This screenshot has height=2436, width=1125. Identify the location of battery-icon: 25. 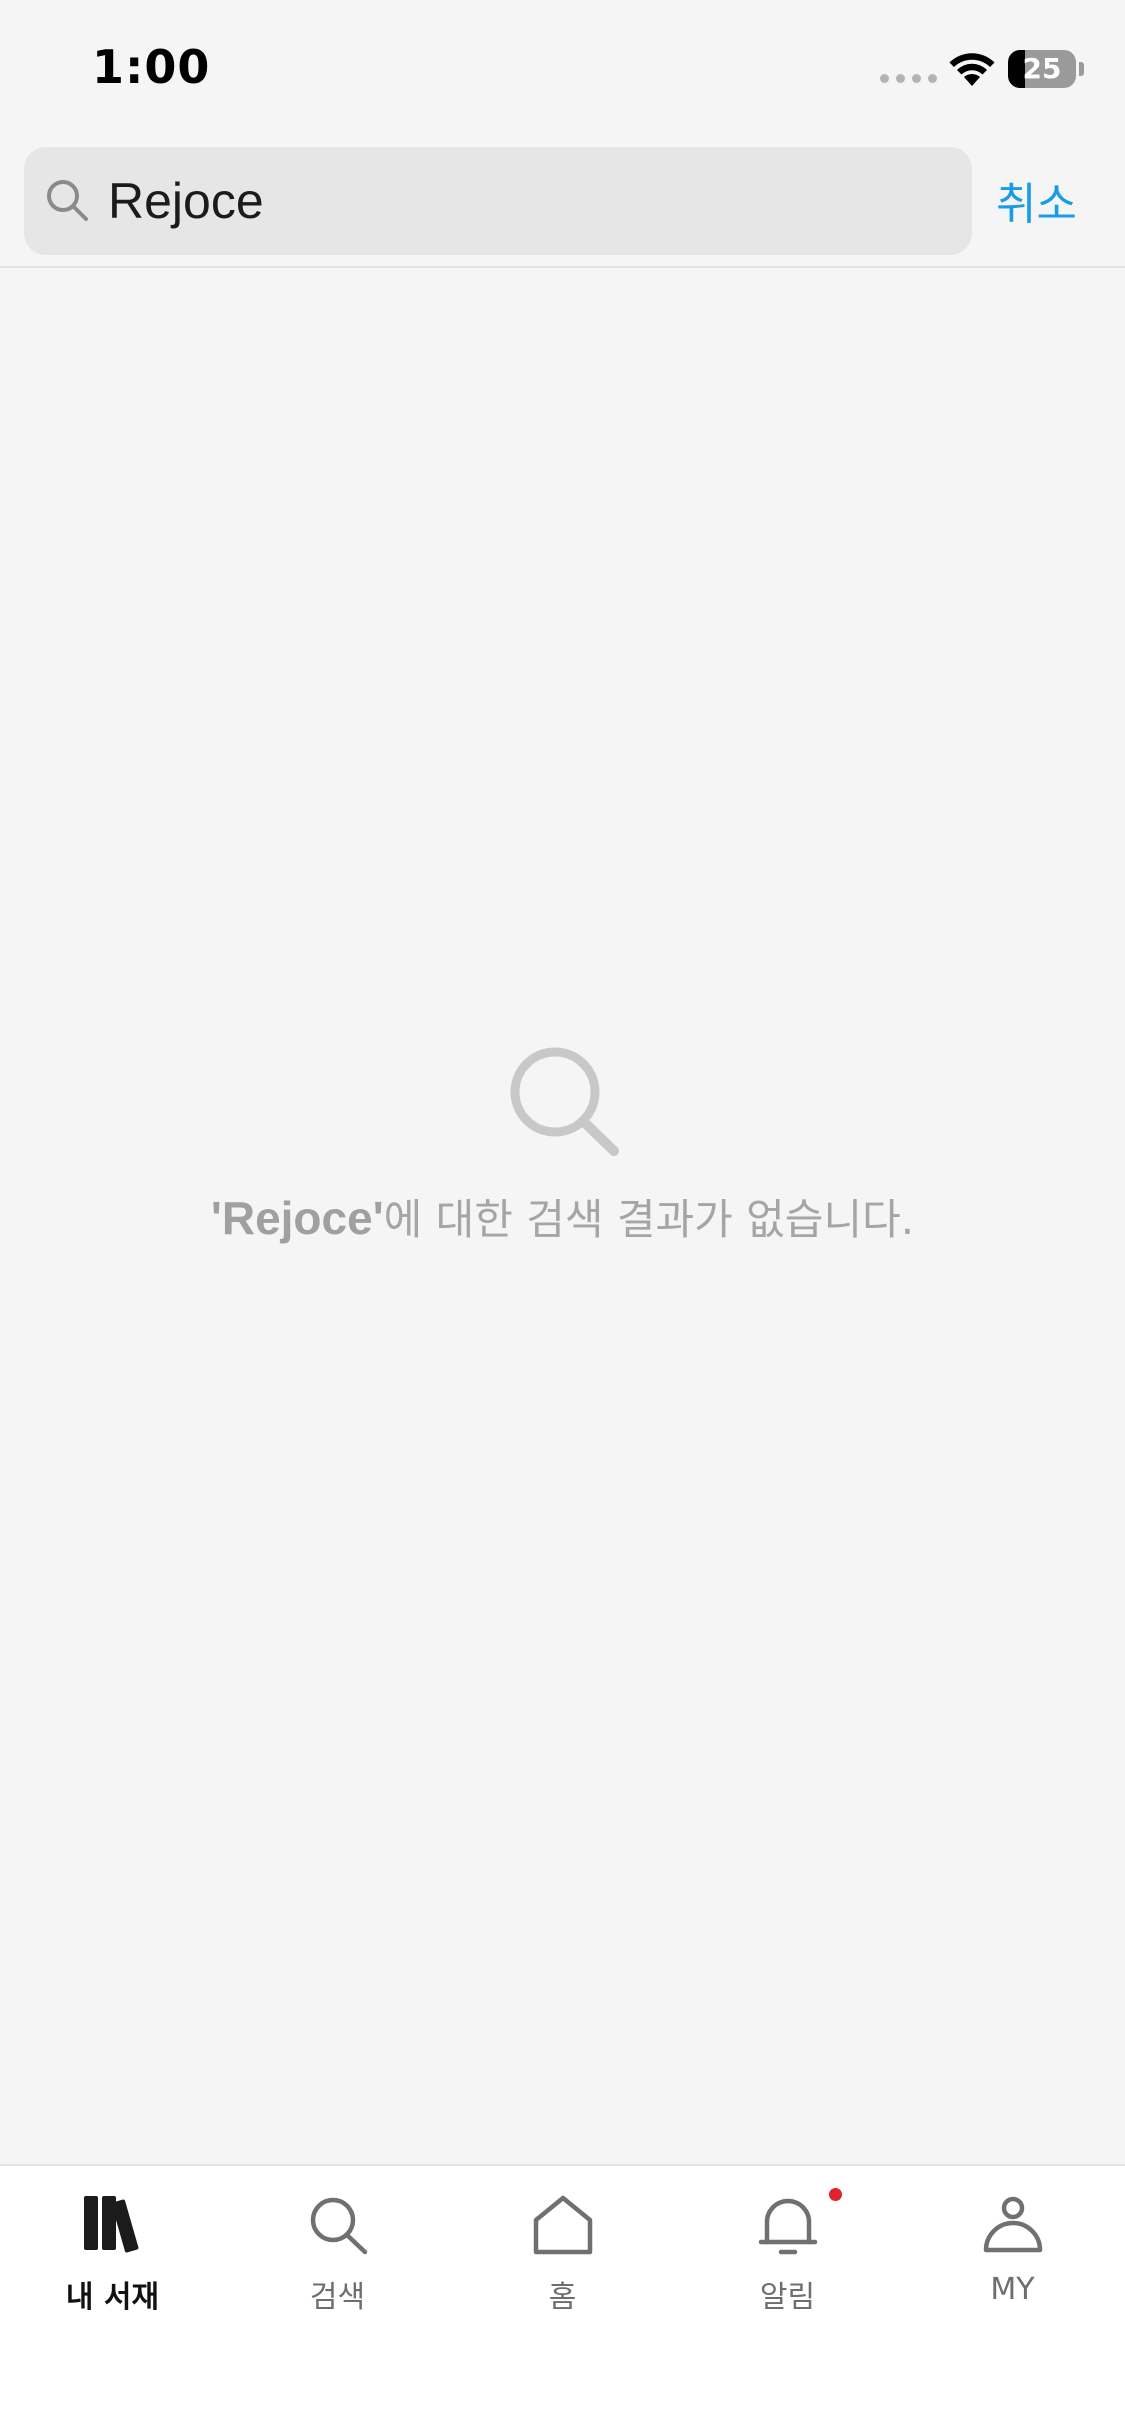
(1042, 69).